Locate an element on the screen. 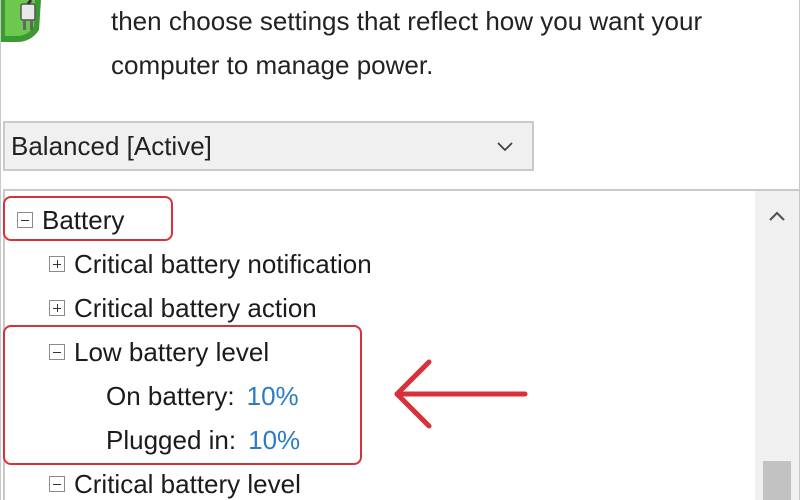  tree-item-label: Low battery level is located at coordinates (172, 351).